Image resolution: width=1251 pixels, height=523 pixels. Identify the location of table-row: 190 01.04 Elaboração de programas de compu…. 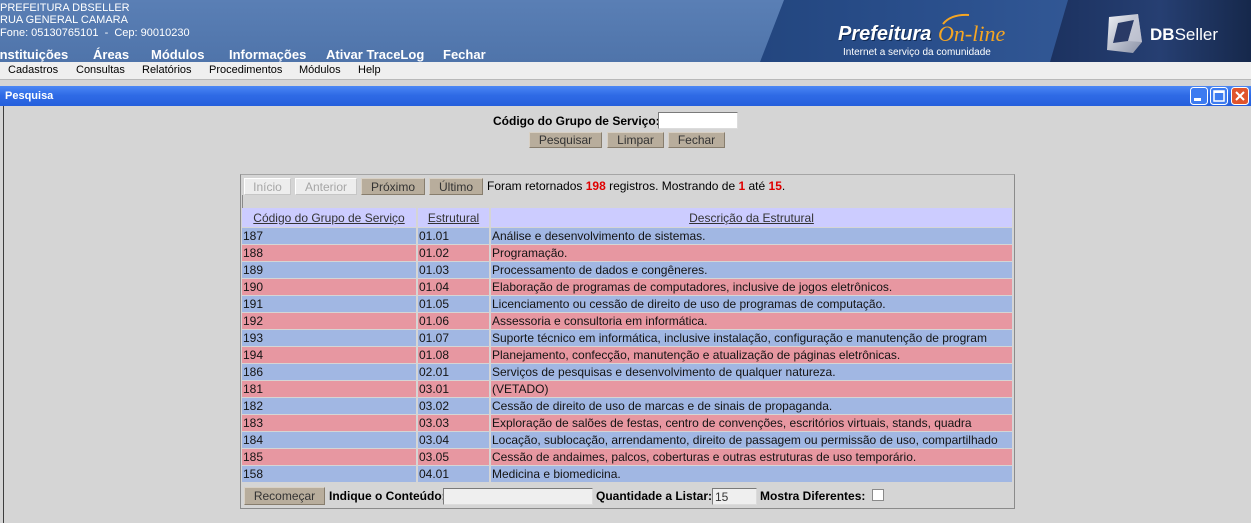
(627, 287).